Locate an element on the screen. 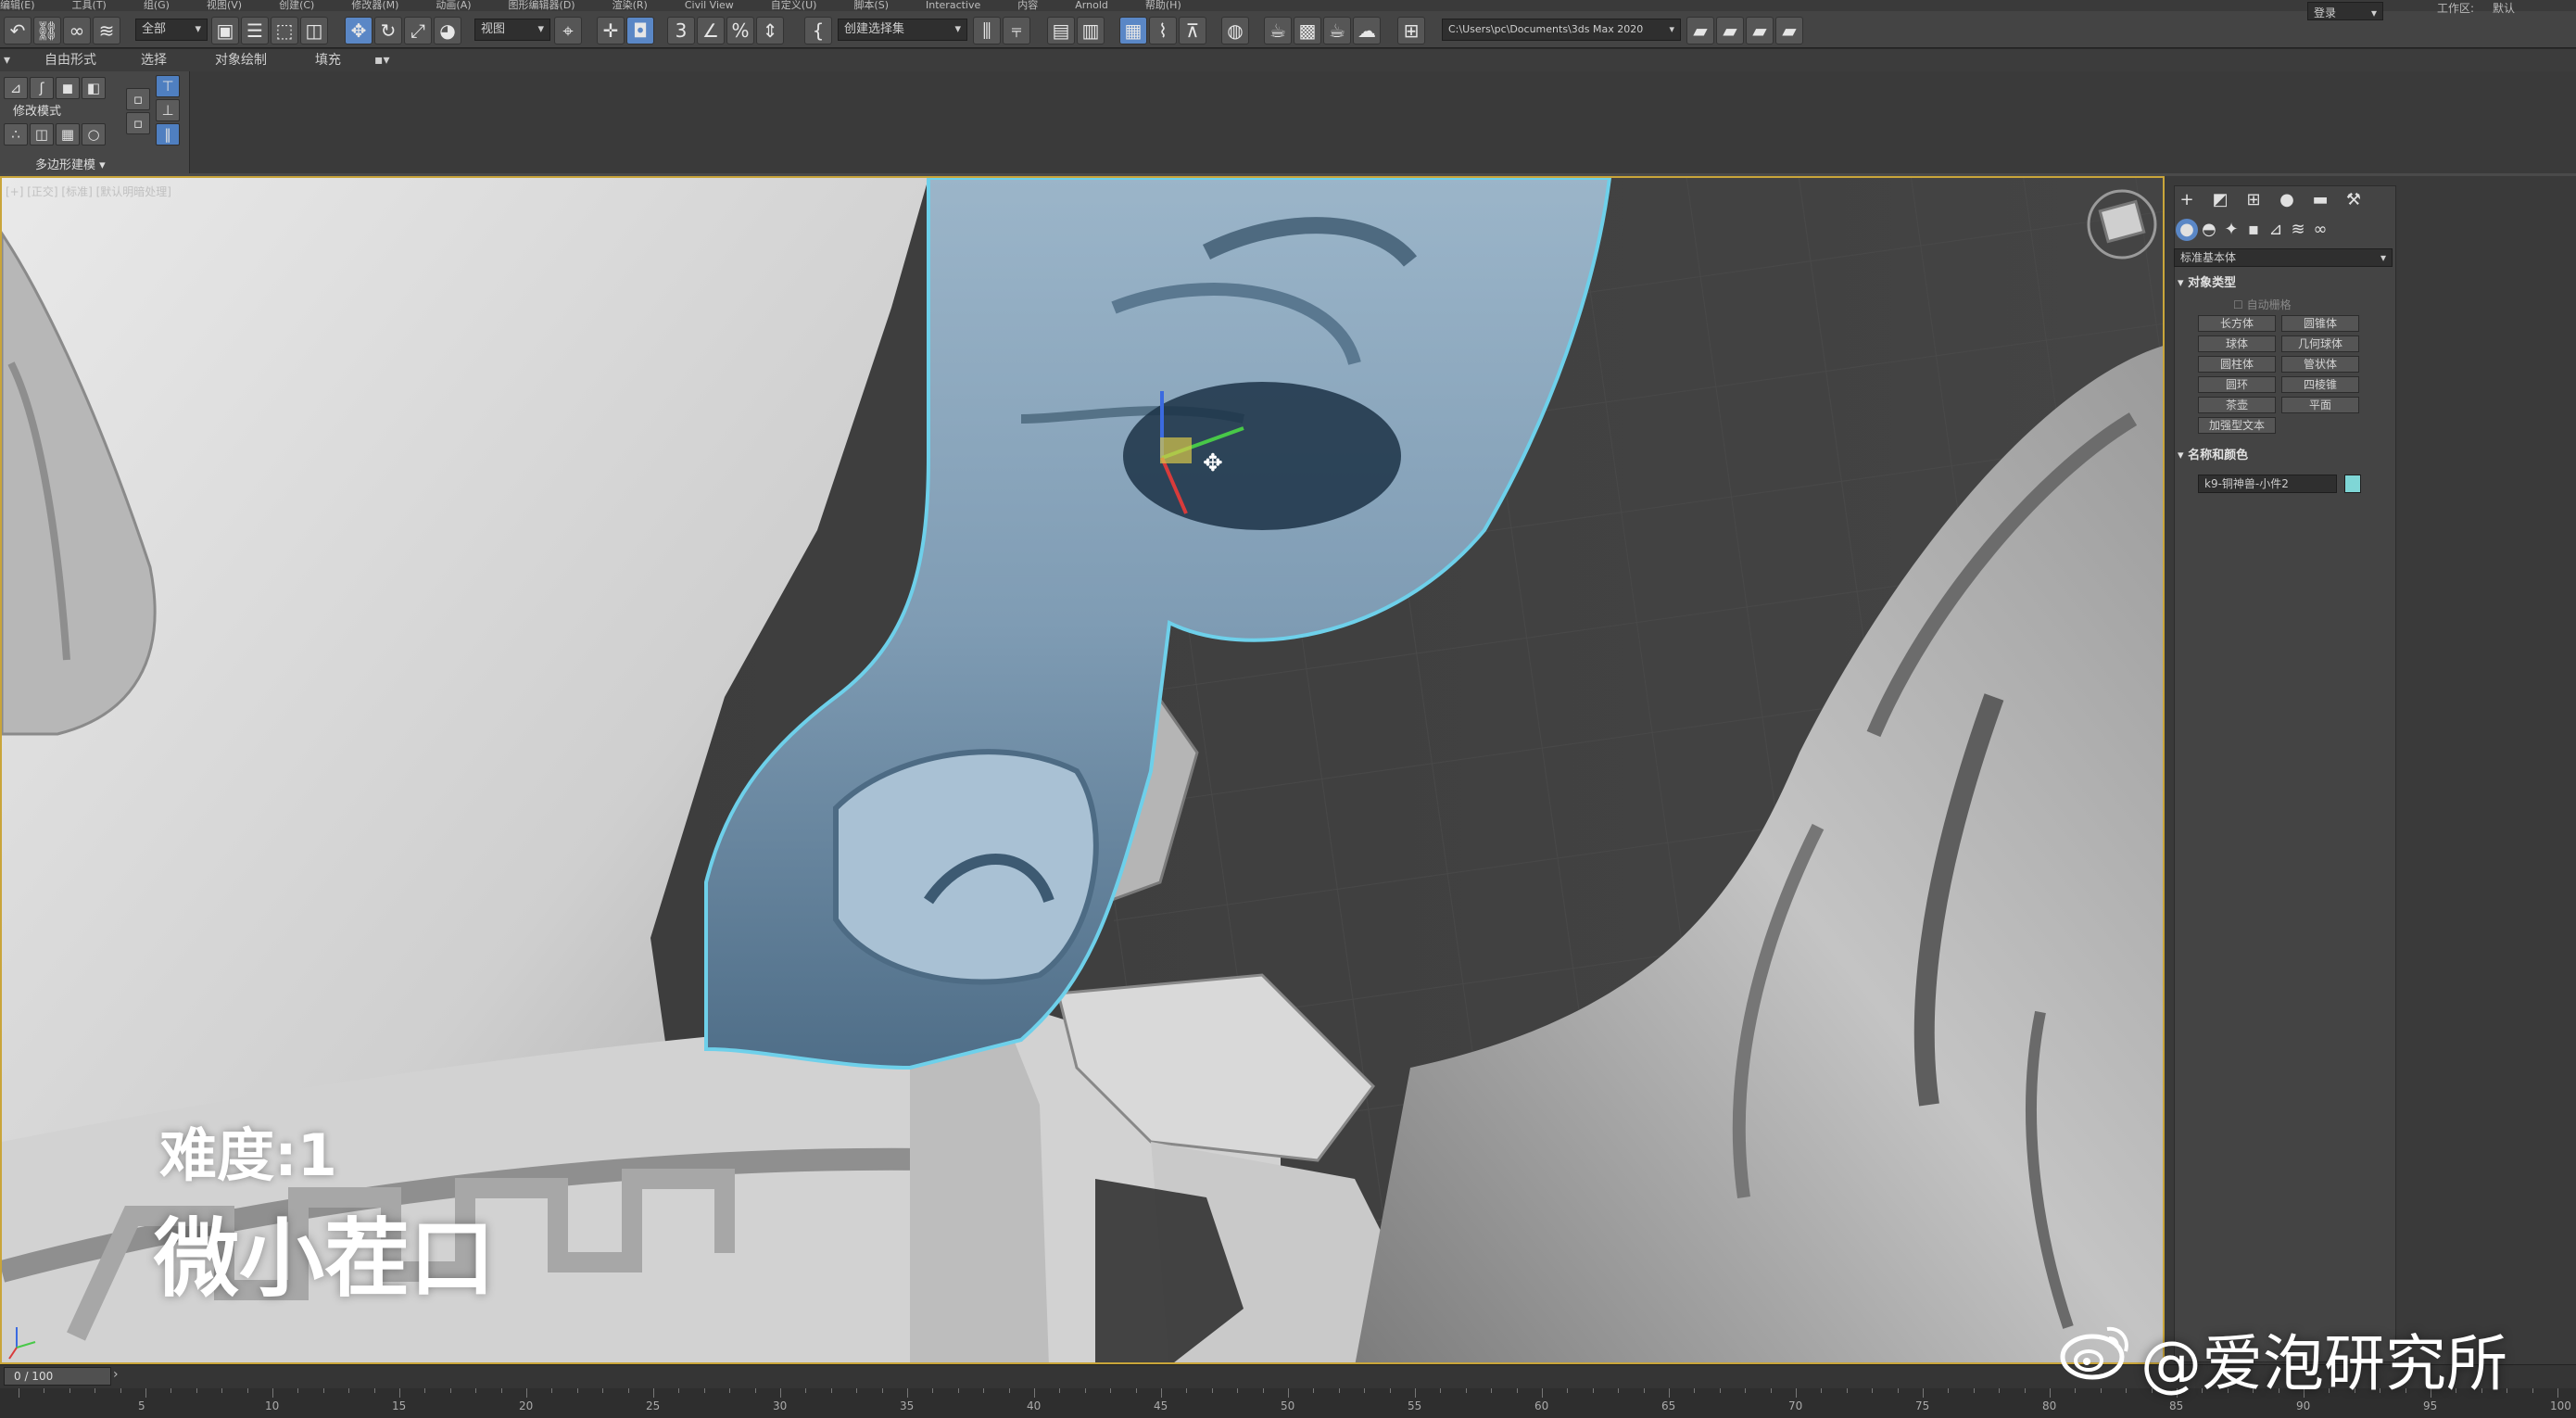  project-settings-icon: ▰ is located at coordinates (1789, 31).